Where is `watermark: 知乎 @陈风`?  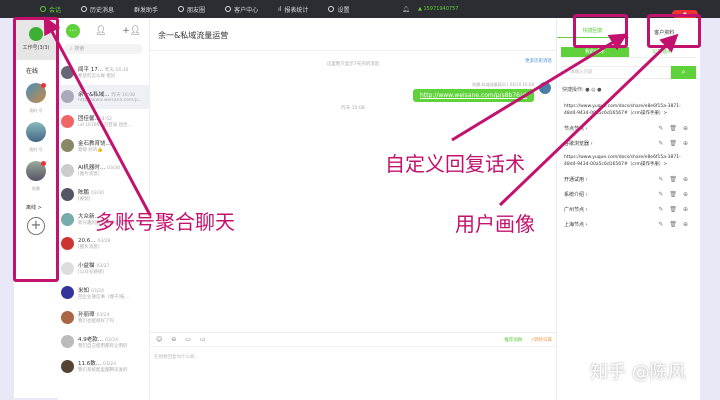 watermark: 知乎 @陈风 is located at coordinates (638, 372).